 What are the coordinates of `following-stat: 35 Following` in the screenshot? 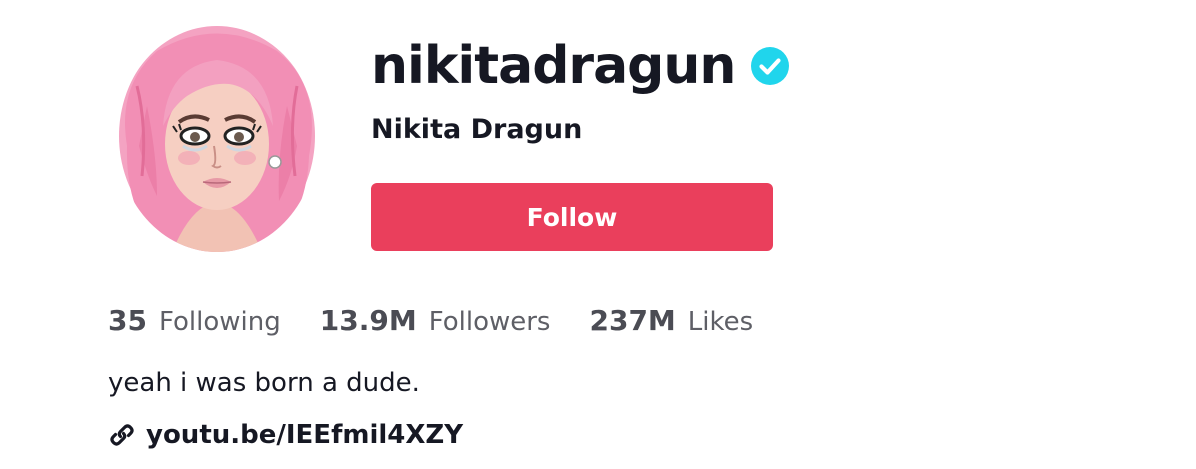 It's located at (194, 320).